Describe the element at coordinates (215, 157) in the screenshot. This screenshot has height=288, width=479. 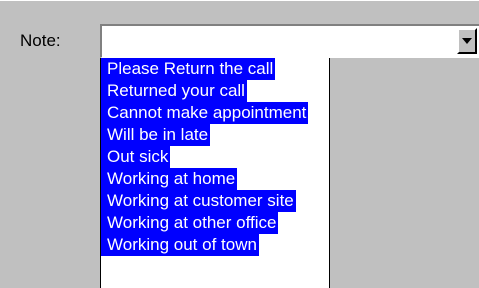
I see `list-item: Out sick` at that location.